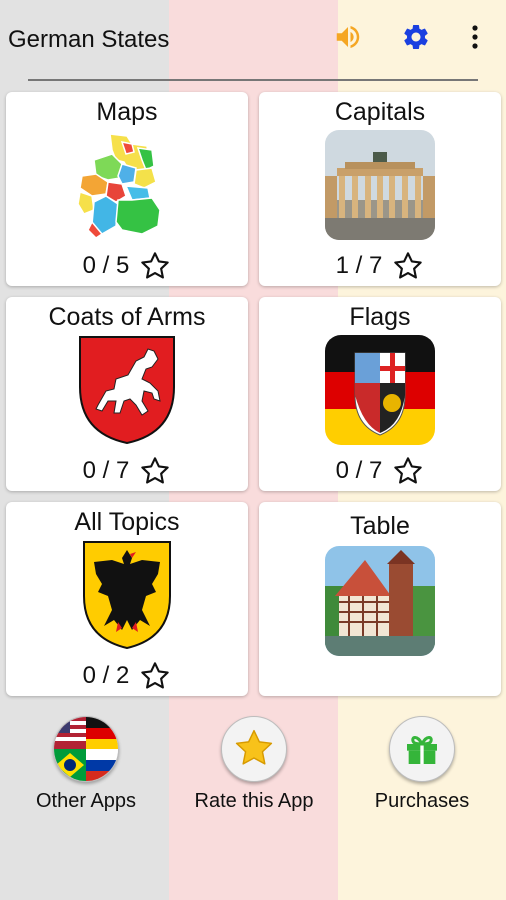 The width and height of the screenshot is (506, 900). I want to click on card-coats-of-arms: Coats of Arms 0 / 7, so click(127, 394).